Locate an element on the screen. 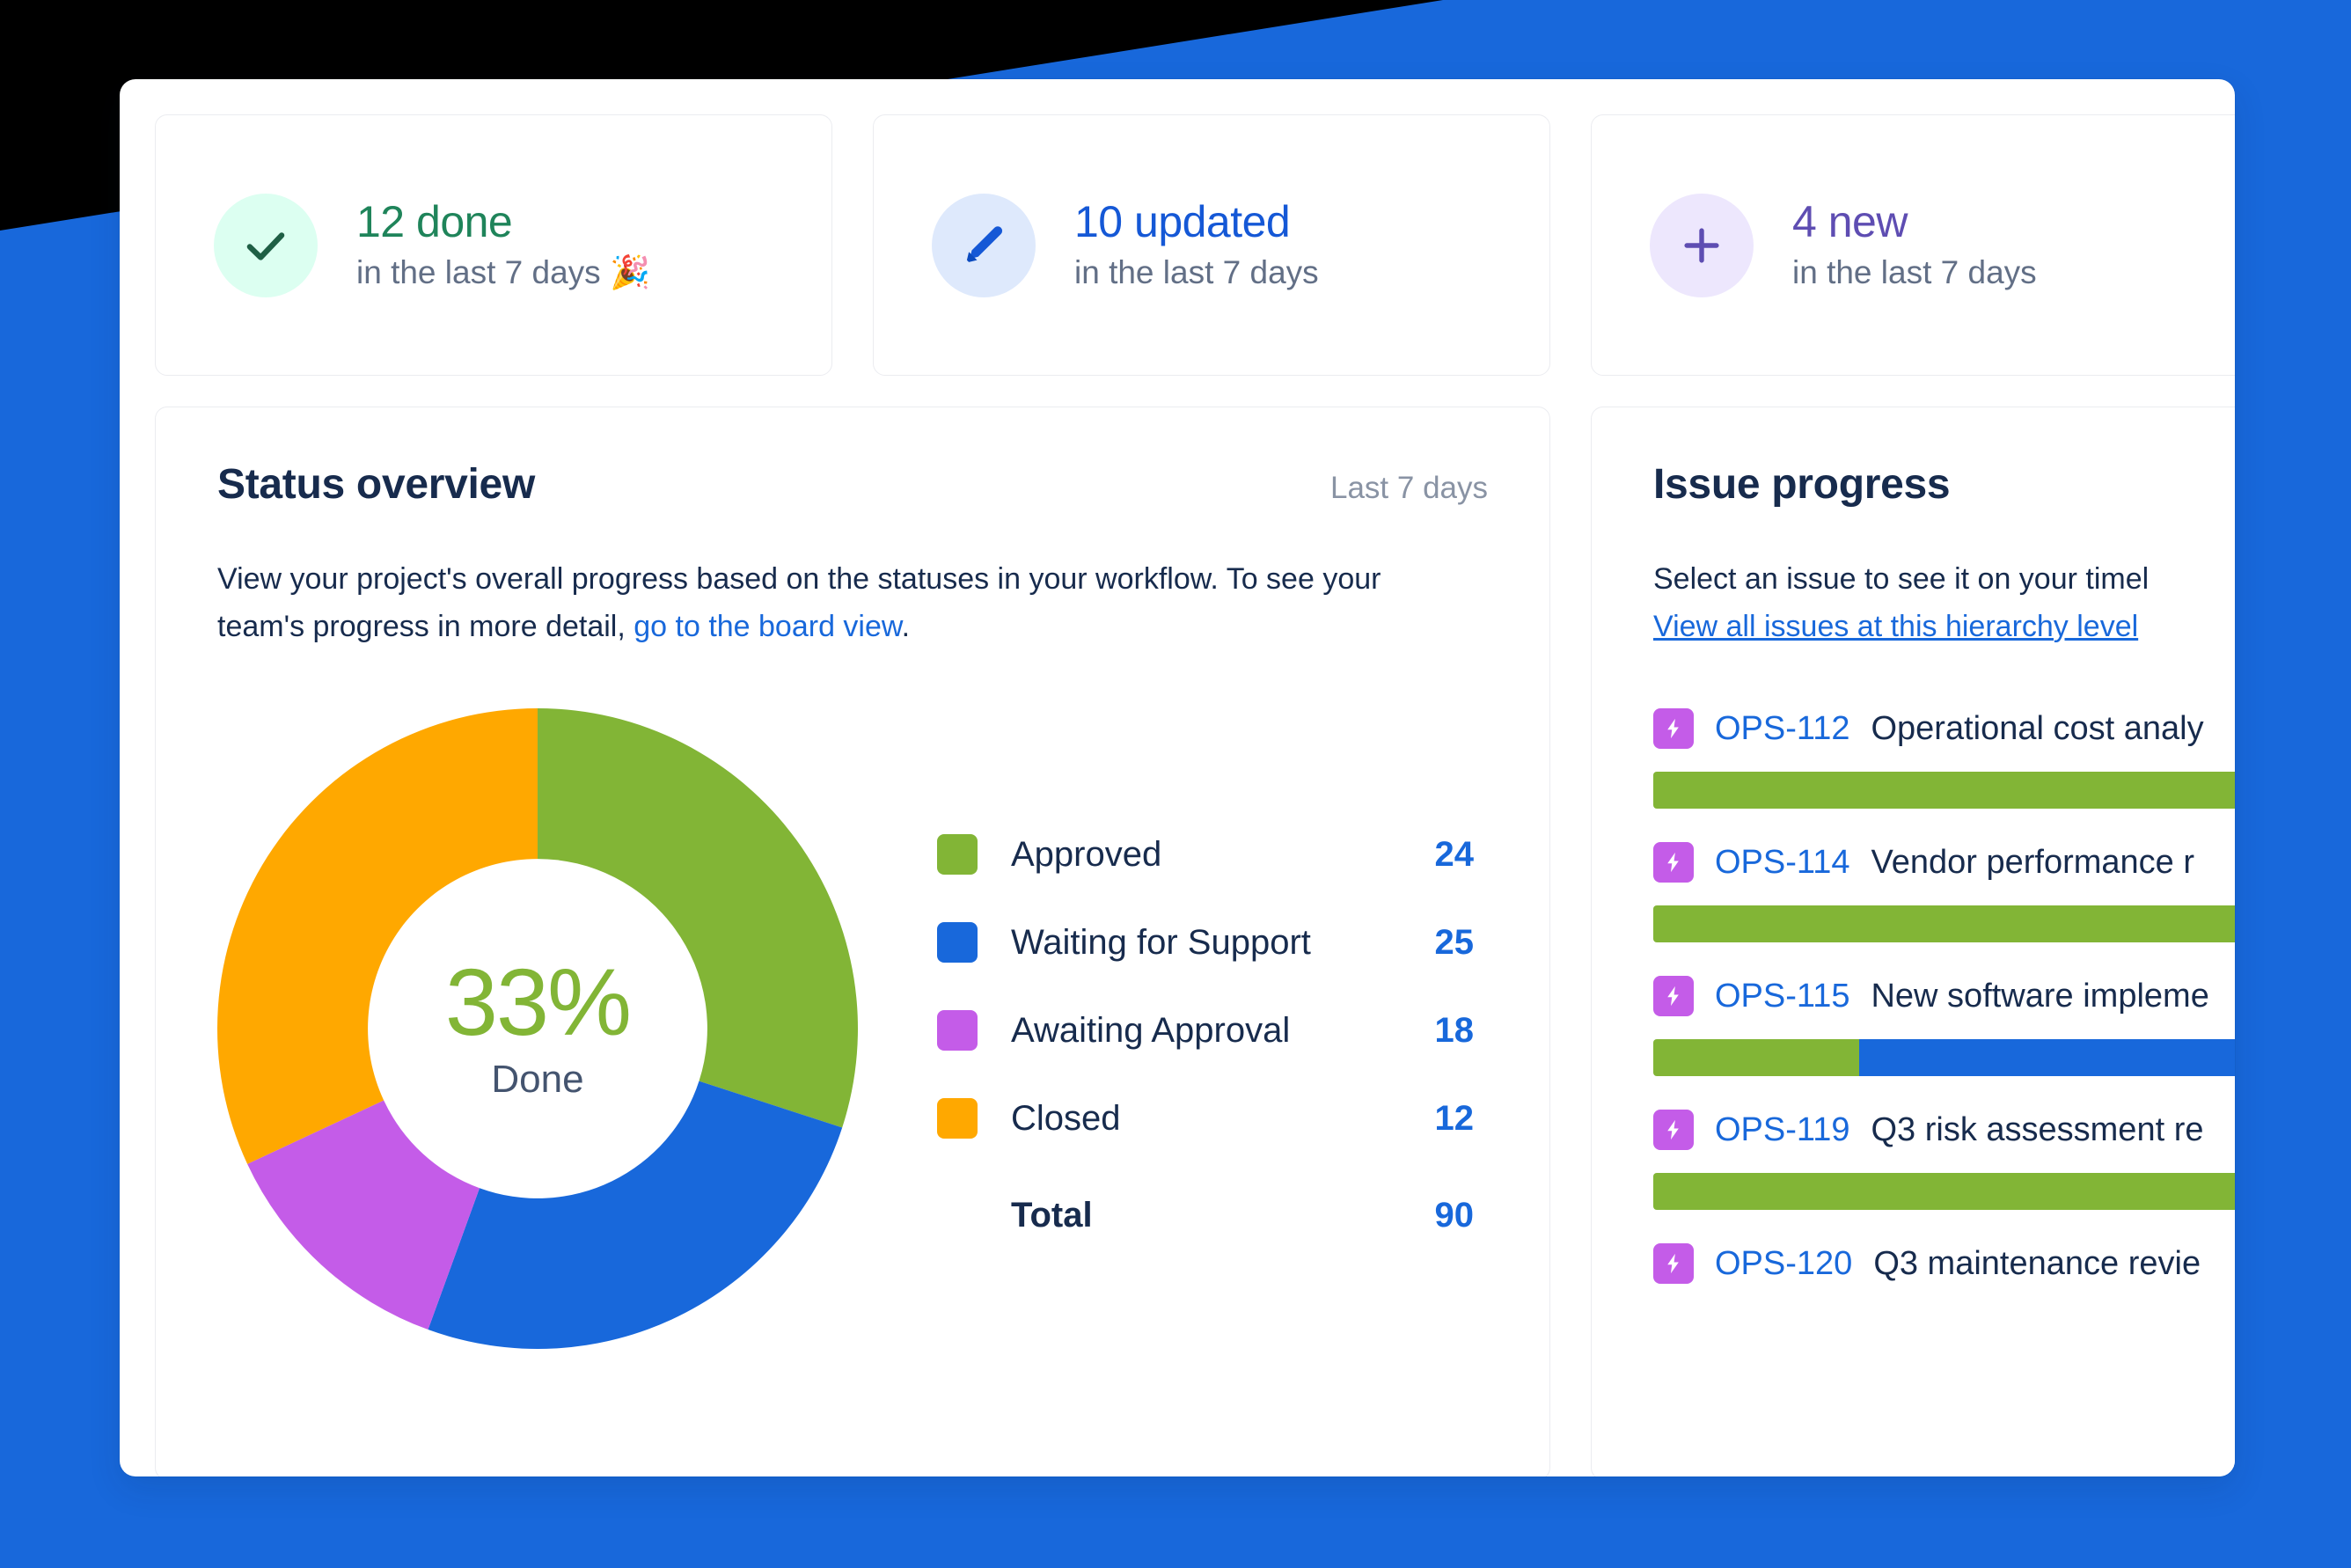 This screenshot has width=2351, height=1568. issue-key-link: OPS-112 is located at coordinates (1782, 729).